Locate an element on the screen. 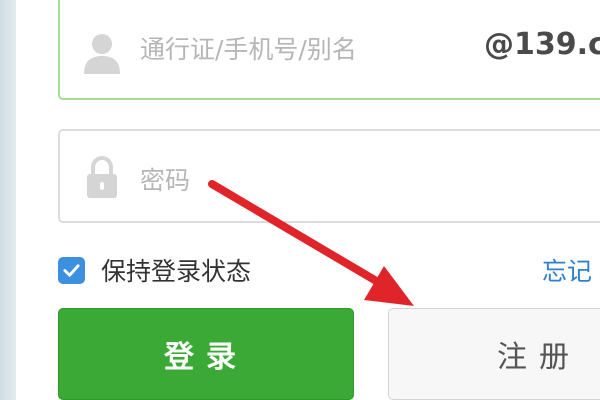  checkmark-icon is located at coordinates (71, 270).